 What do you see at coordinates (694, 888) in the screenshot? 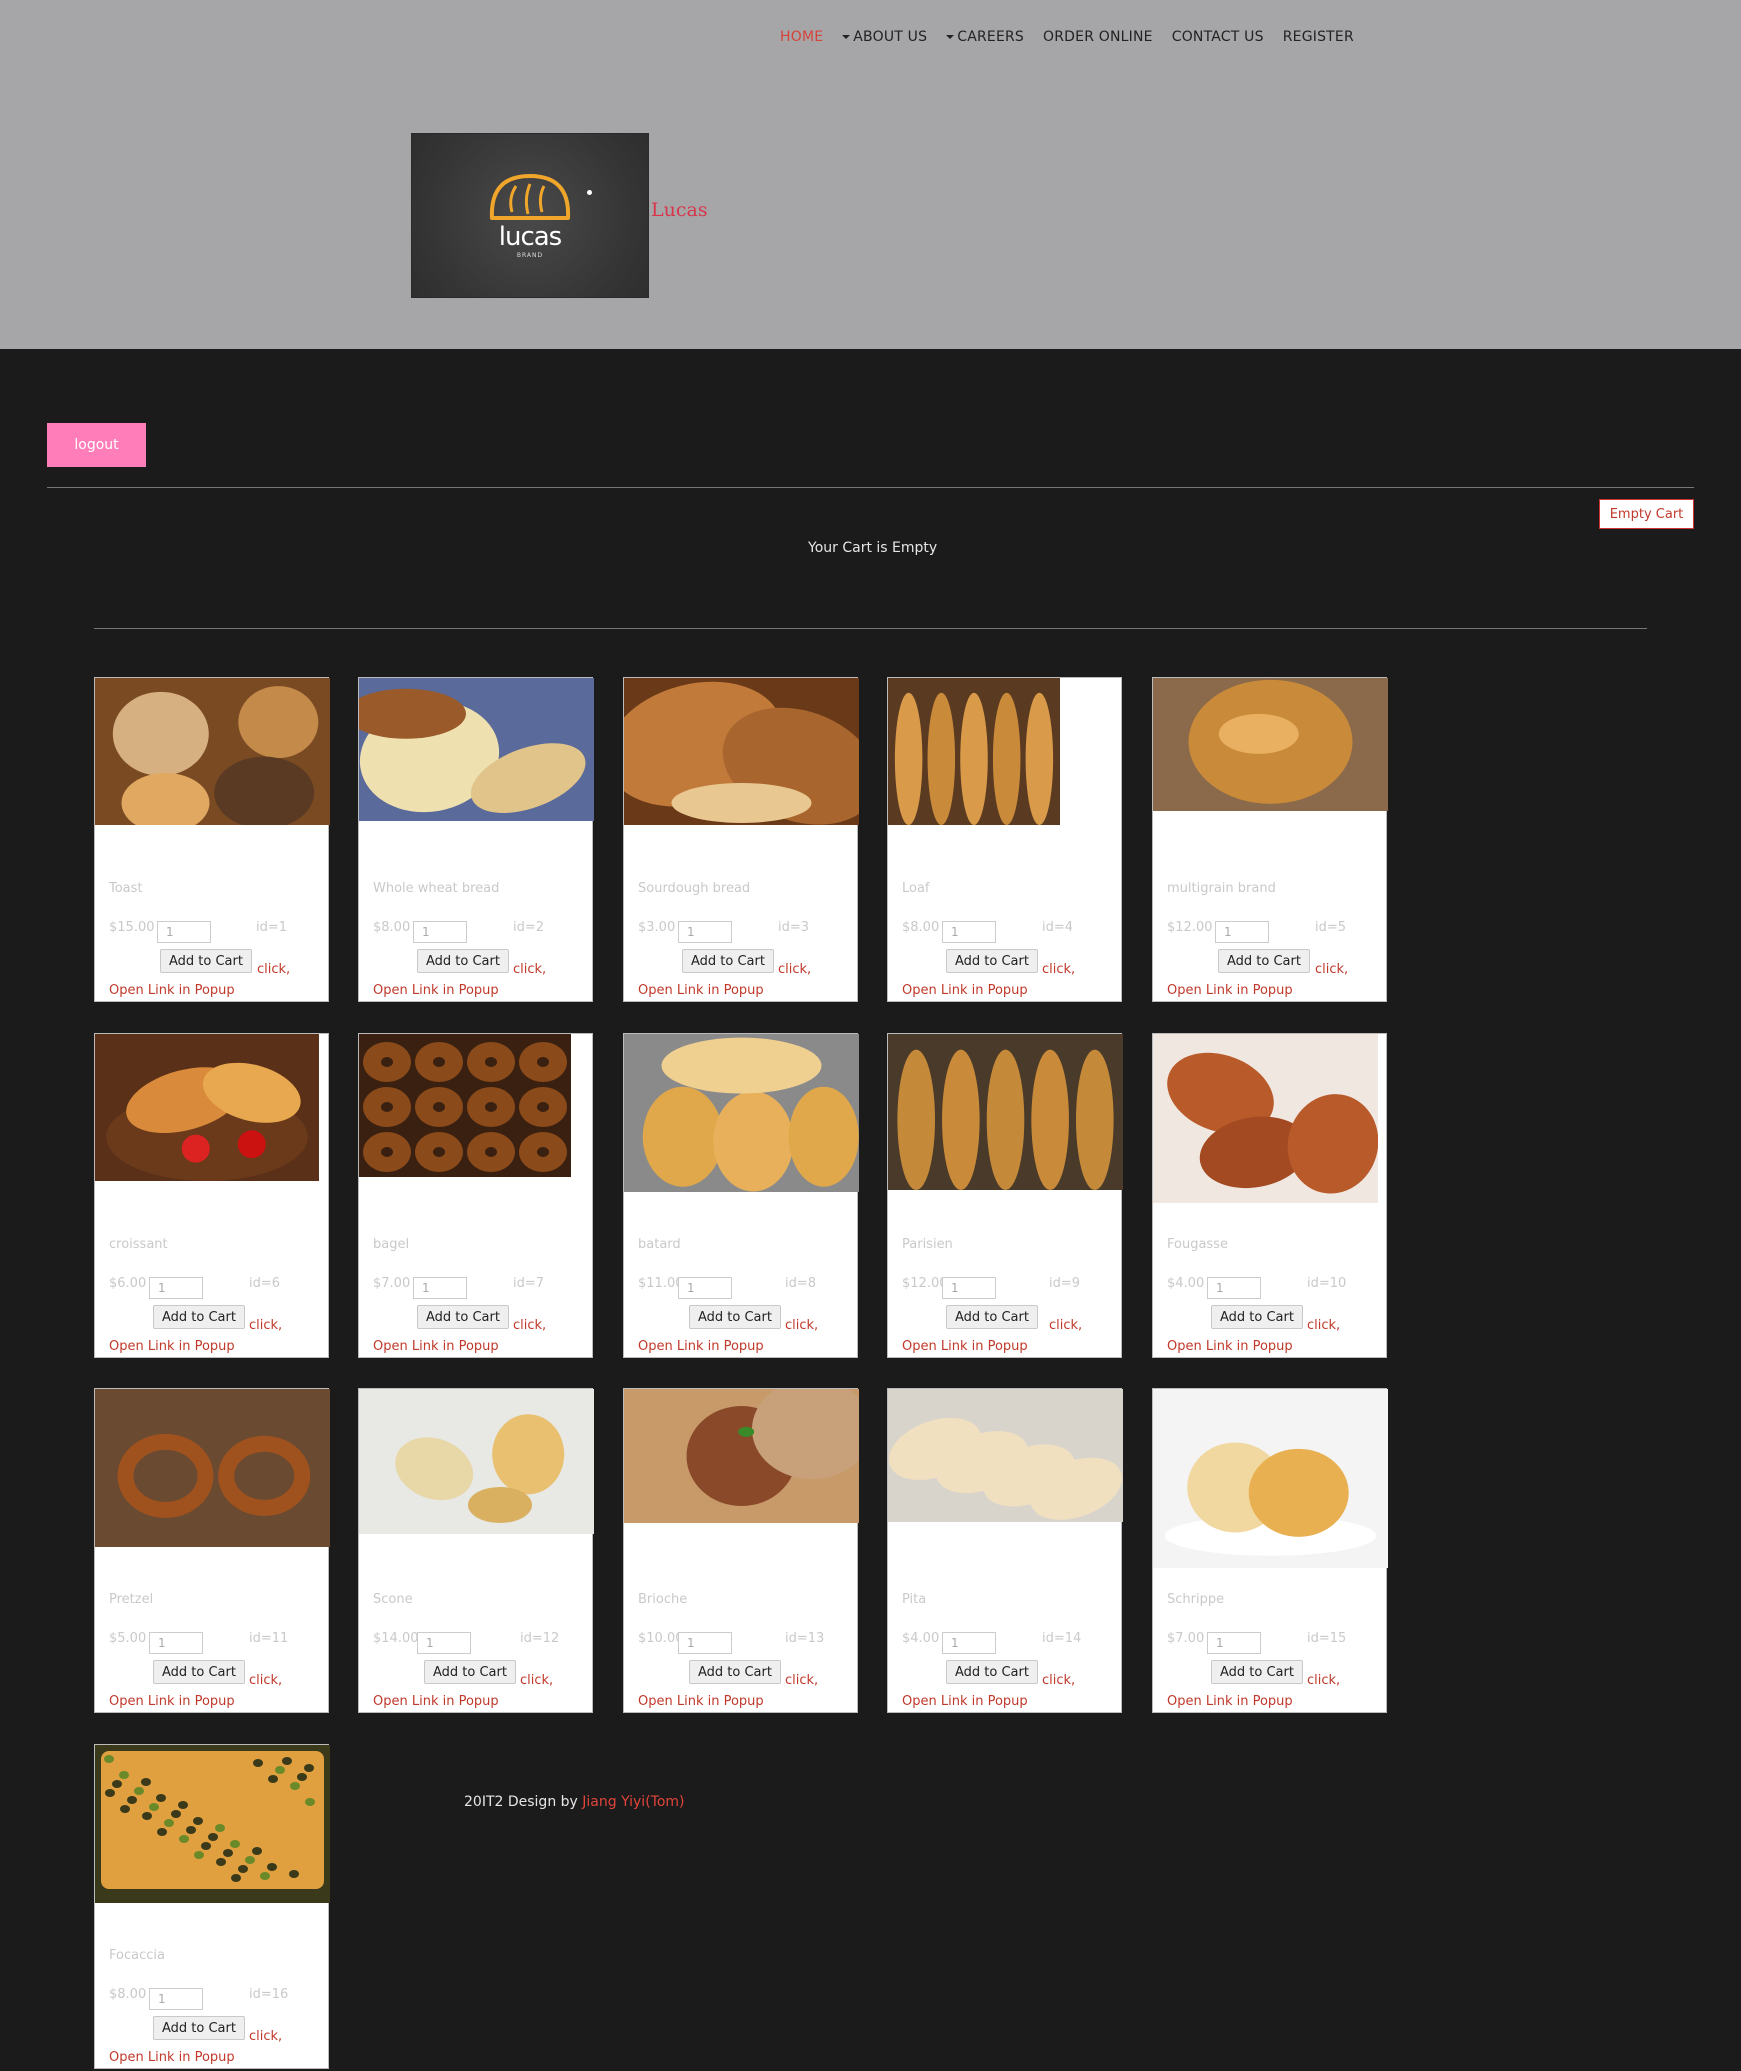
I see `product-name: Sourdough bread` at bounding box center [694, 888].